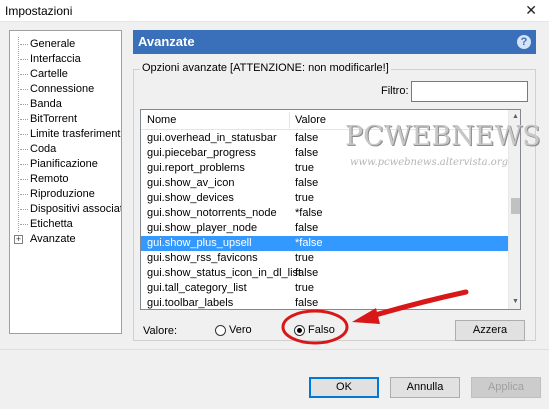 This screenshot has height=409, width=549. Describe the element at coordinates (324, 198) in the screenshot. I see `table-row: gui.show_devices true` at that location.